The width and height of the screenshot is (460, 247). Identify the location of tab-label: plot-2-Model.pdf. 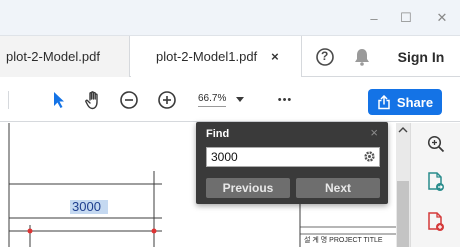
(53, 56).